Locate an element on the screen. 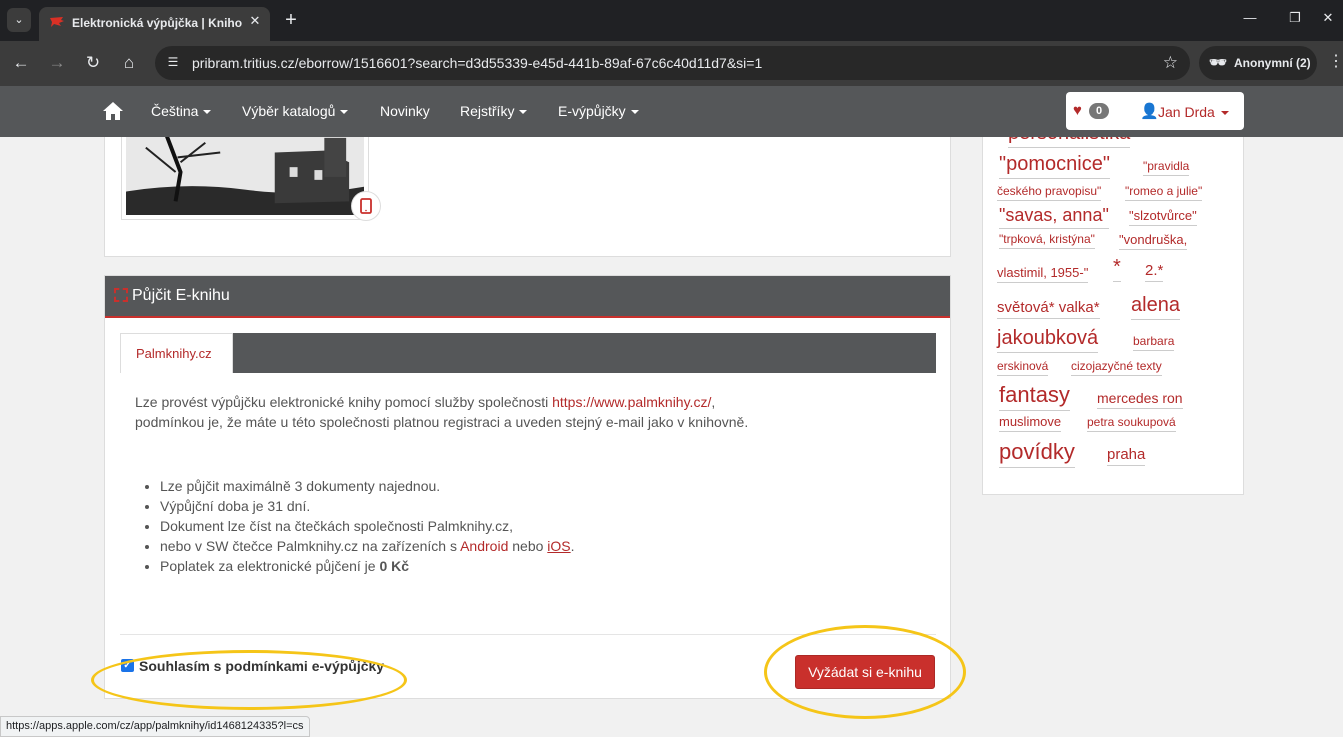 The image size is (1343, 737). nav-news: Novinky is located at coordinates (405, 111).